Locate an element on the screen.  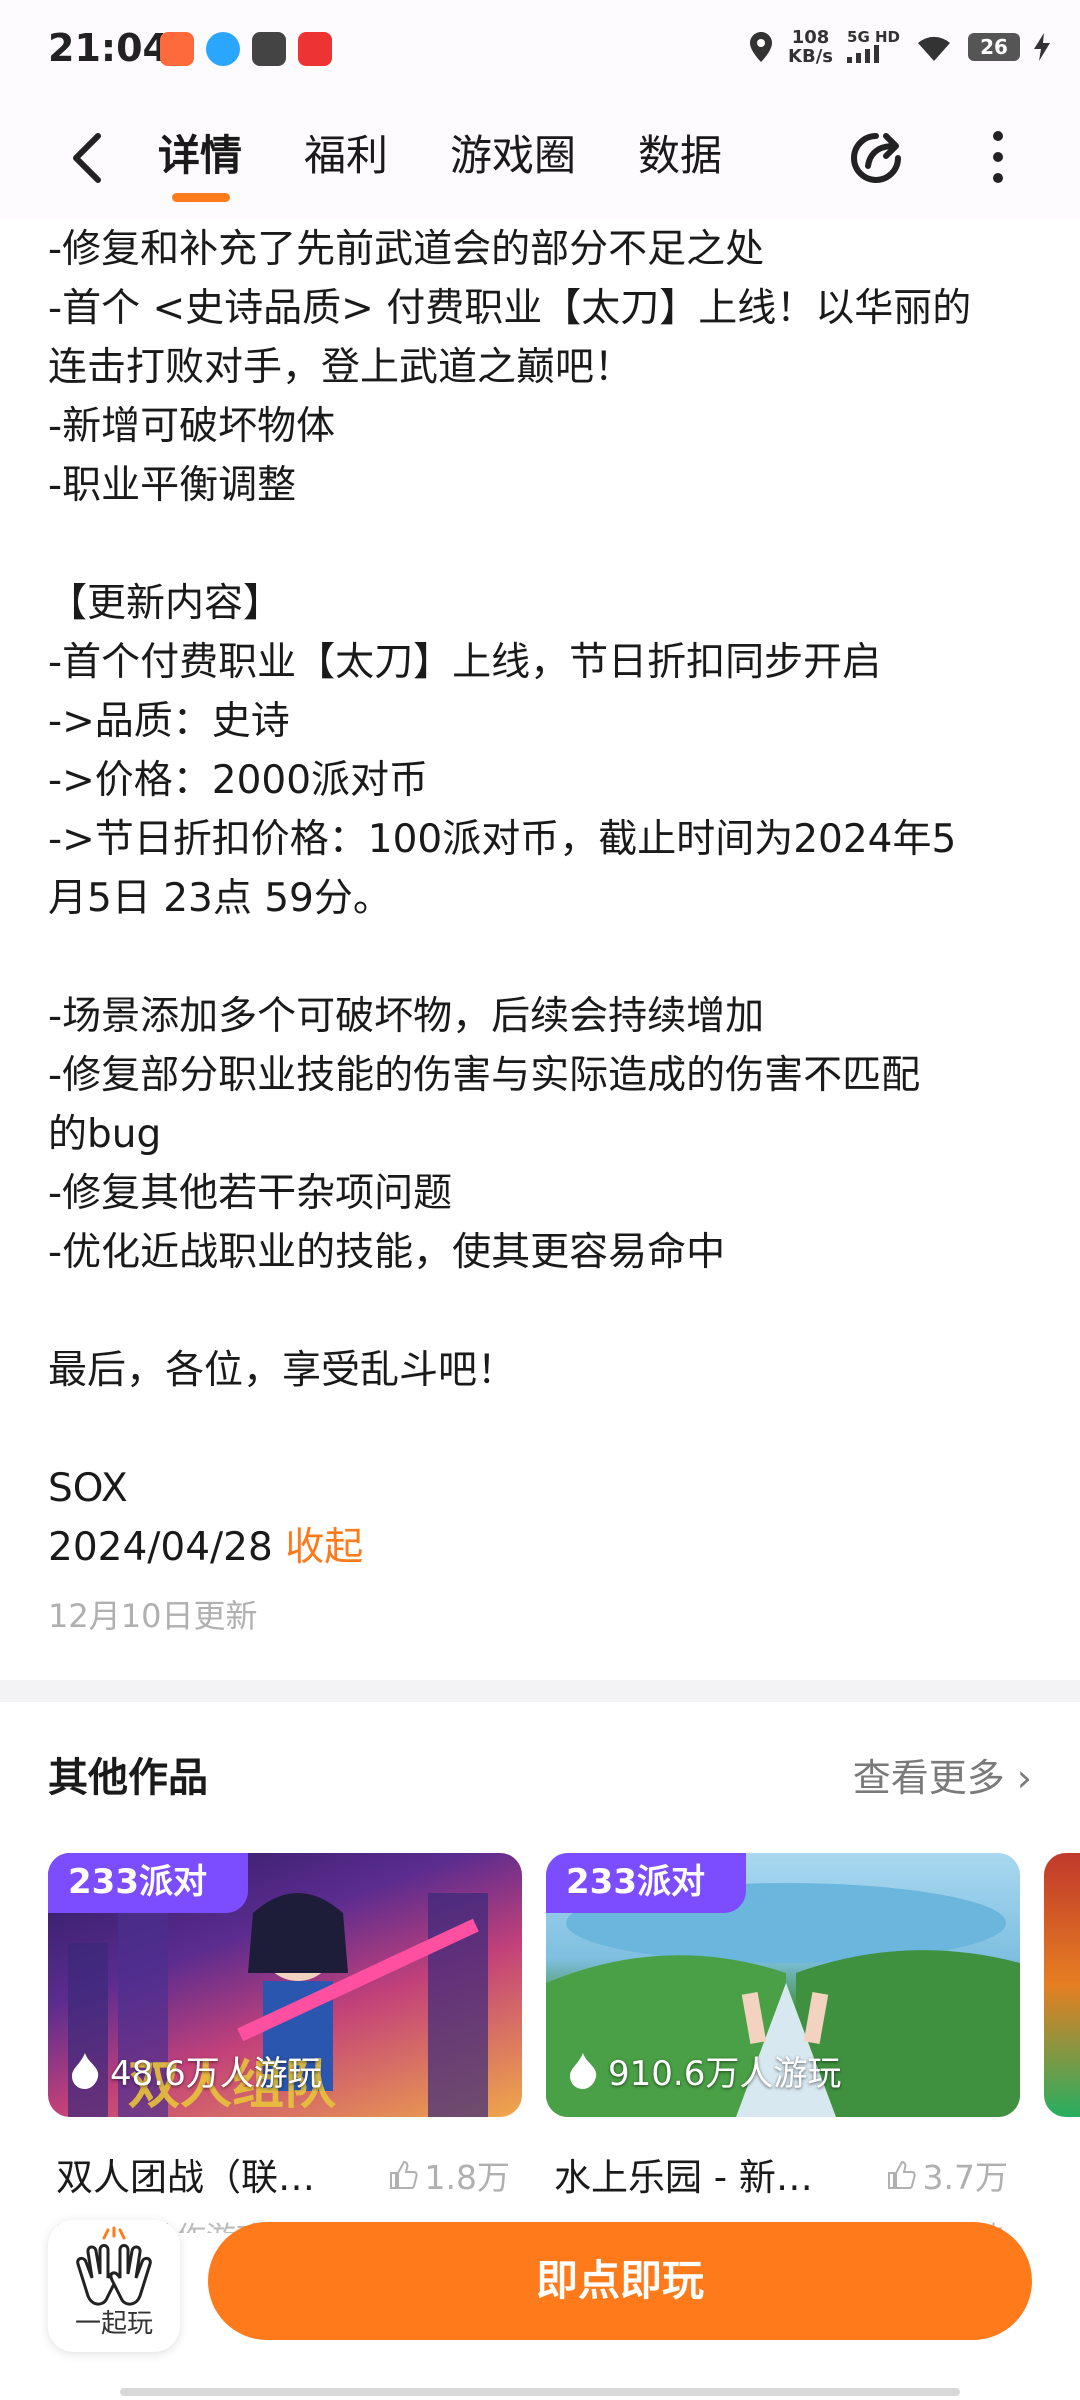
like-count: 1.8万 is located at coordinates (448, 2175).